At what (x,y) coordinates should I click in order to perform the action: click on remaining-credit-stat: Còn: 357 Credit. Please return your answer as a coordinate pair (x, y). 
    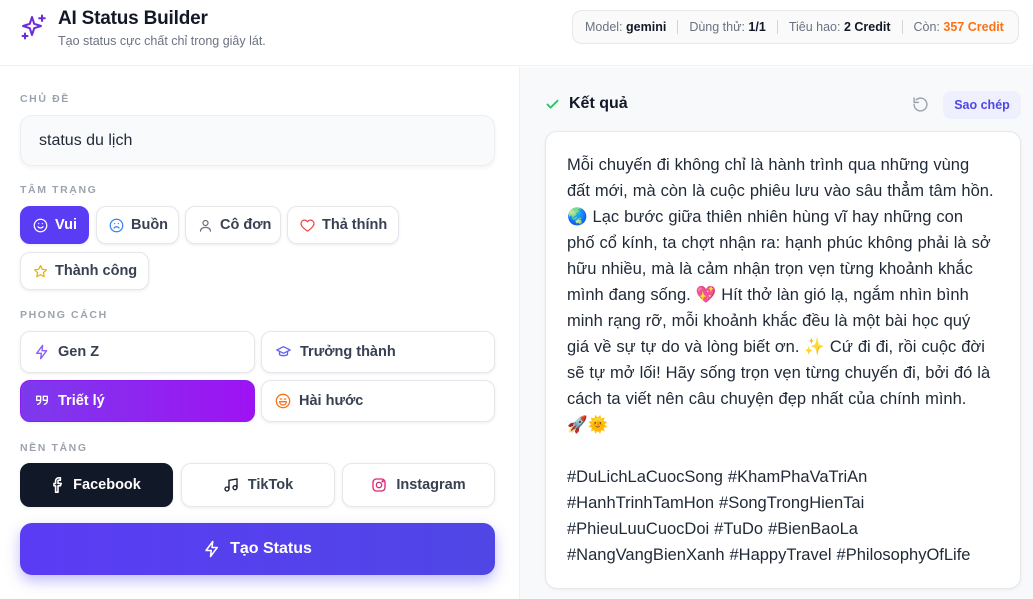
    Looking at the image, I should click on (959, 27).